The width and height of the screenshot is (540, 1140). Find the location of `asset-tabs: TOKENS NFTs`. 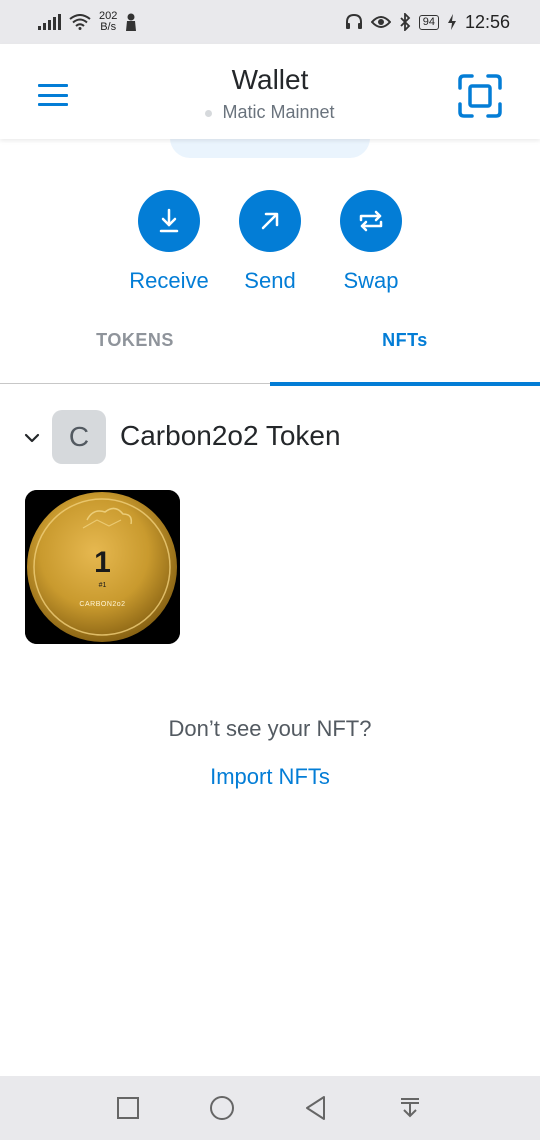

asset-tabs: TOKENS NFTs is located at coordinates (270, 348).